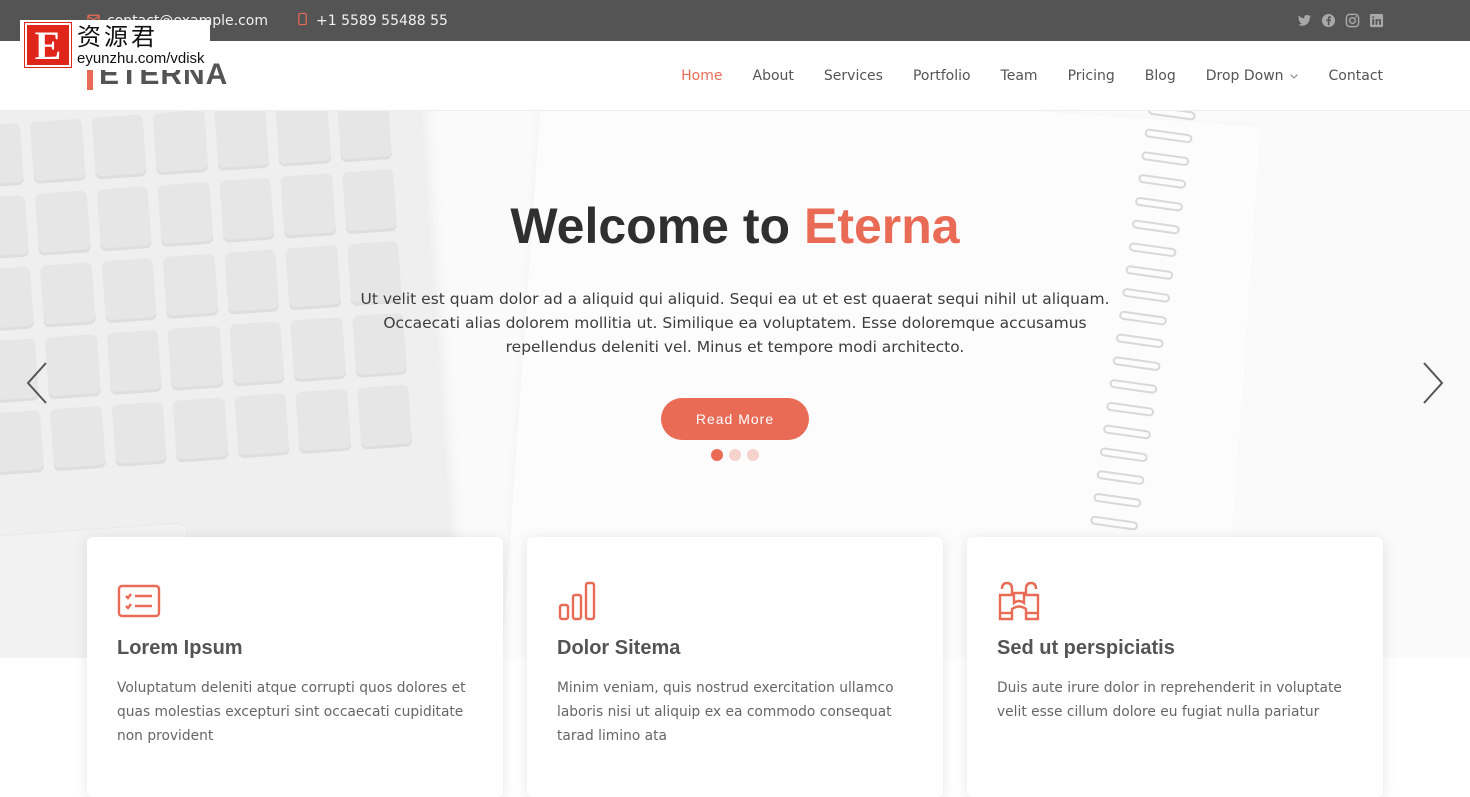  I want to click on twitter-icon, so click(1304, 20).